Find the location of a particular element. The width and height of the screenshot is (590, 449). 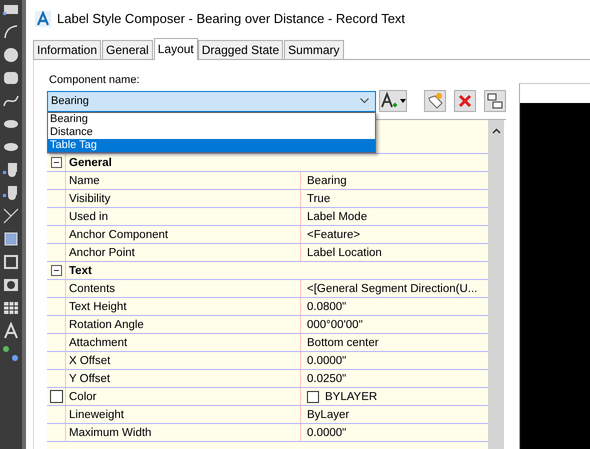

property-name: Lineweight is located at coordinates (96, 414).